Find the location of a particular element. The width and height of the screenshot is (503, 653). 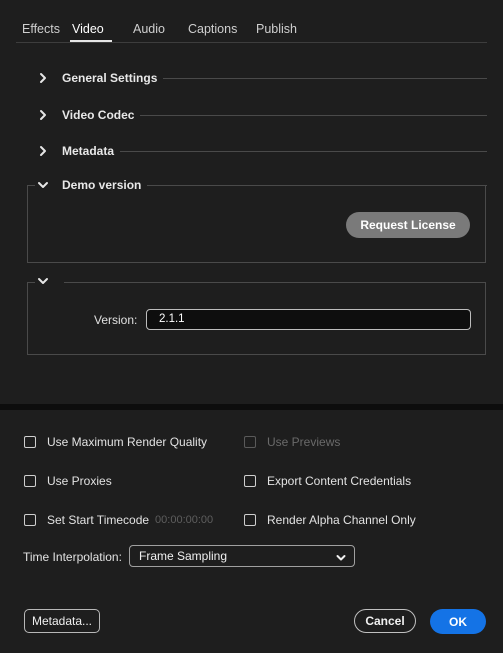

select-value: Frame Sampling is located at coordinates (183, 556).